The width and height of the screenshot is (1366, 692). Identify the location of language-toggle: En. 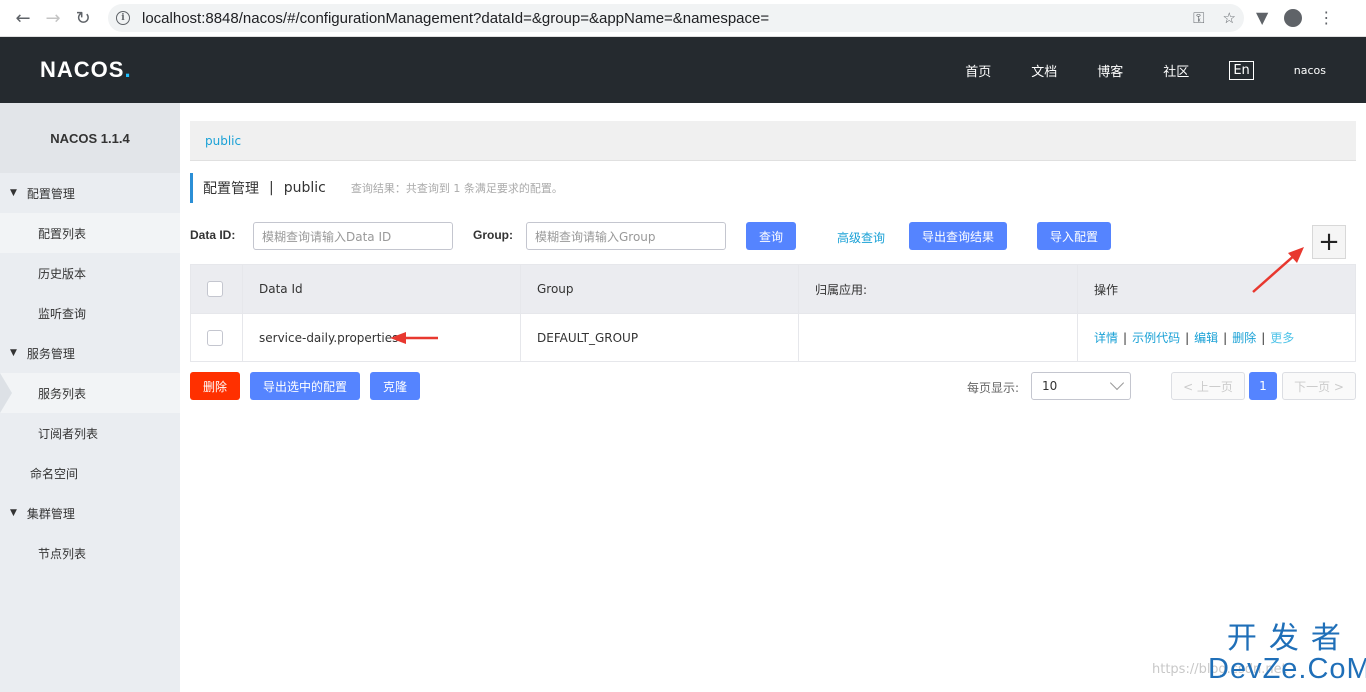
(1241, 70).